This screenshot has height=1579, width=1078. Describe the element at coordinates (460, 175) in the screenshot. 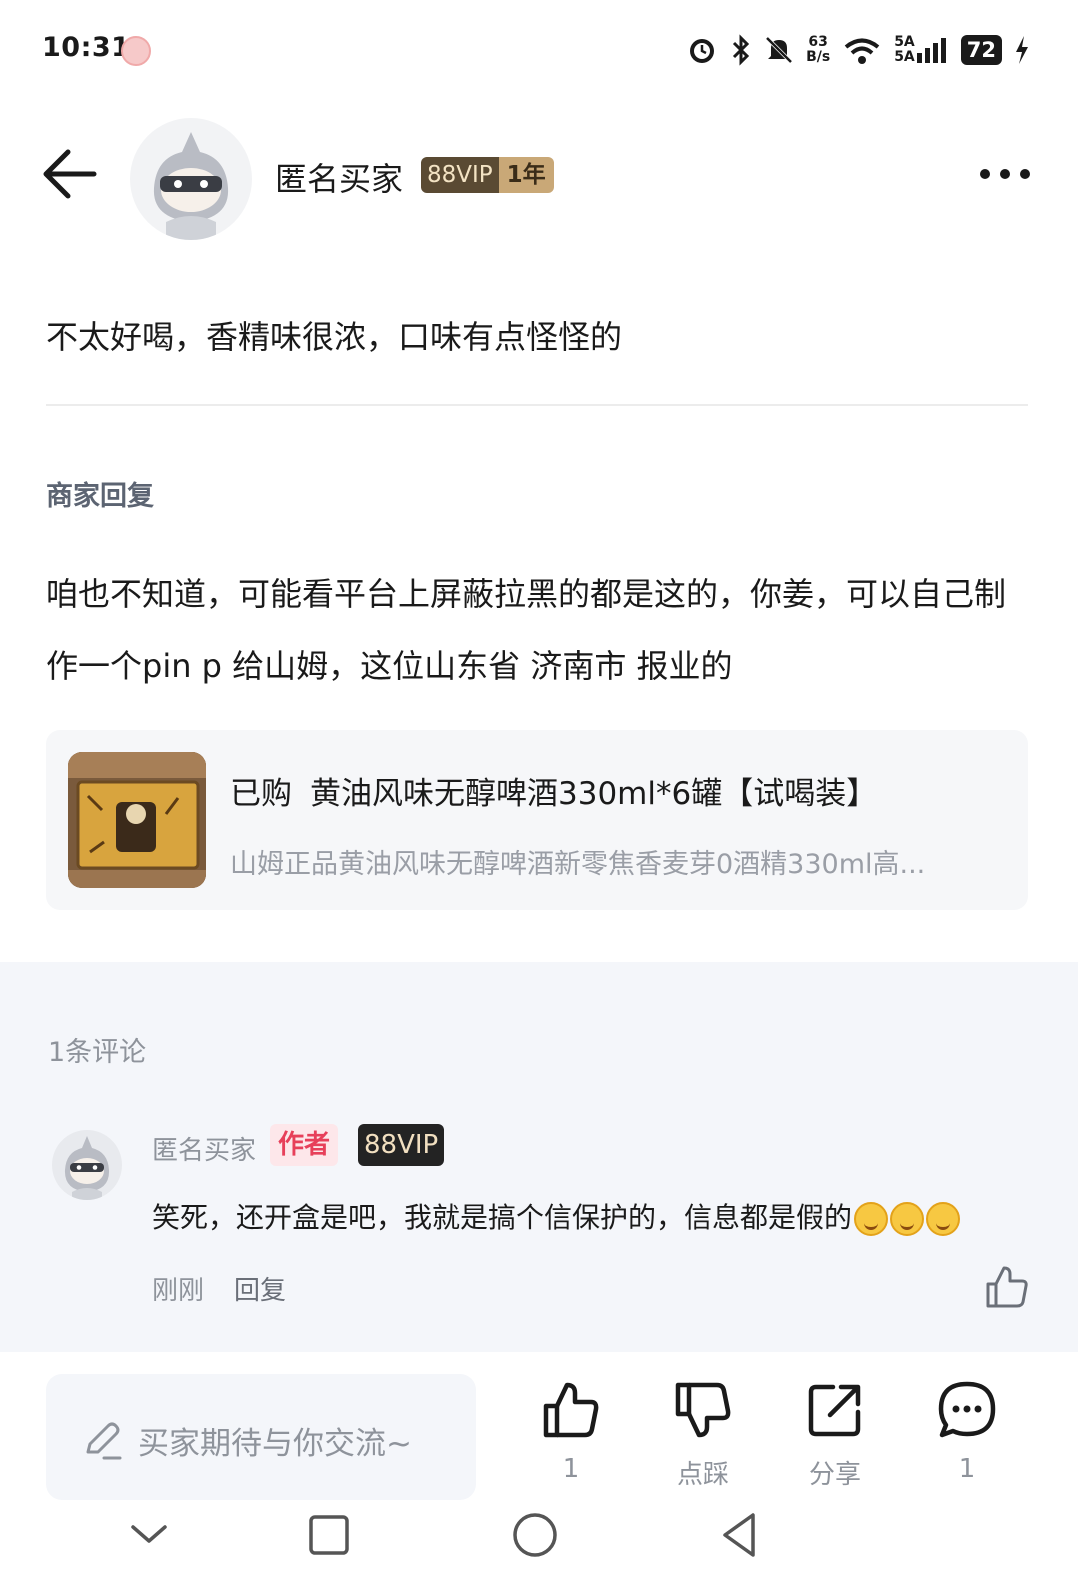

I see `vip-label: 88VIP` at that location.